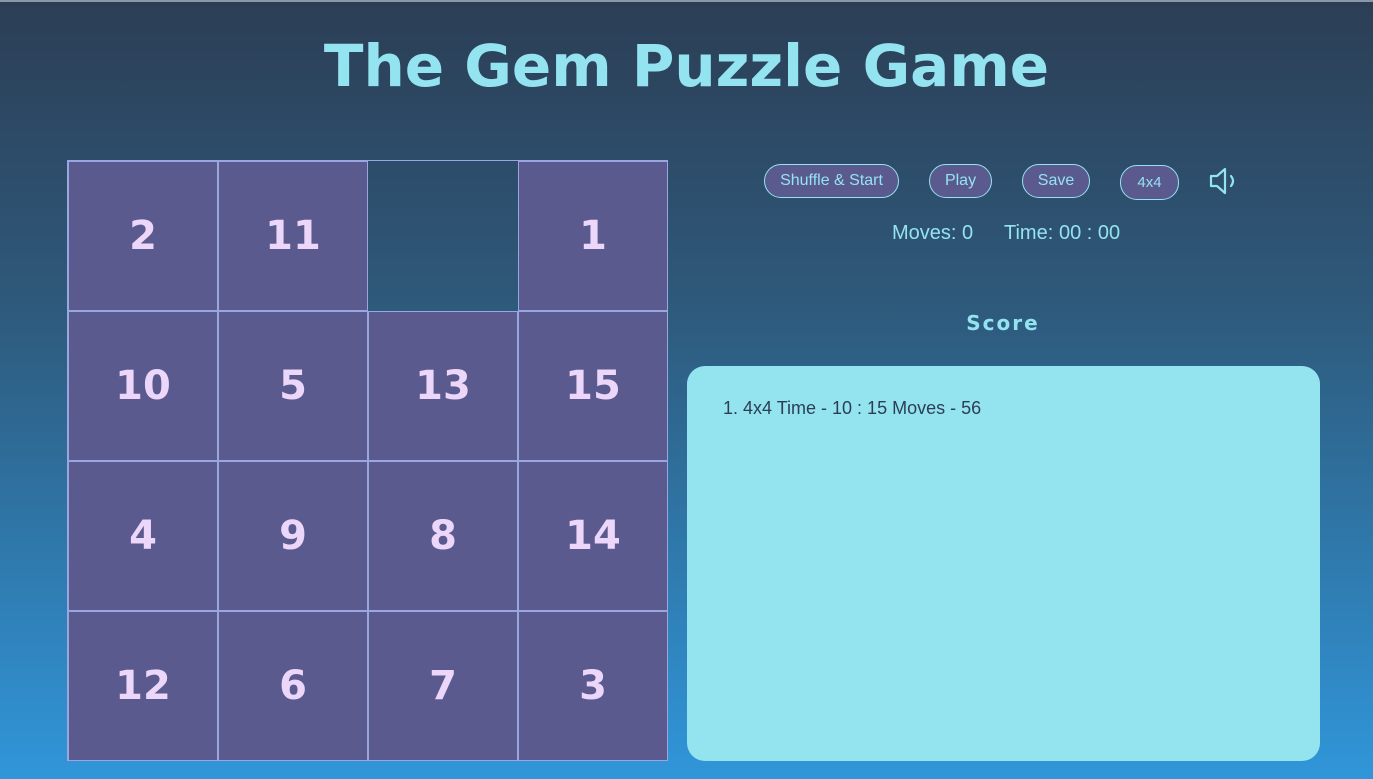 The width and height of the screenshot is (1373, 779). I want to click on page-title: The Gem Puzzle Game, so click(686, 66).